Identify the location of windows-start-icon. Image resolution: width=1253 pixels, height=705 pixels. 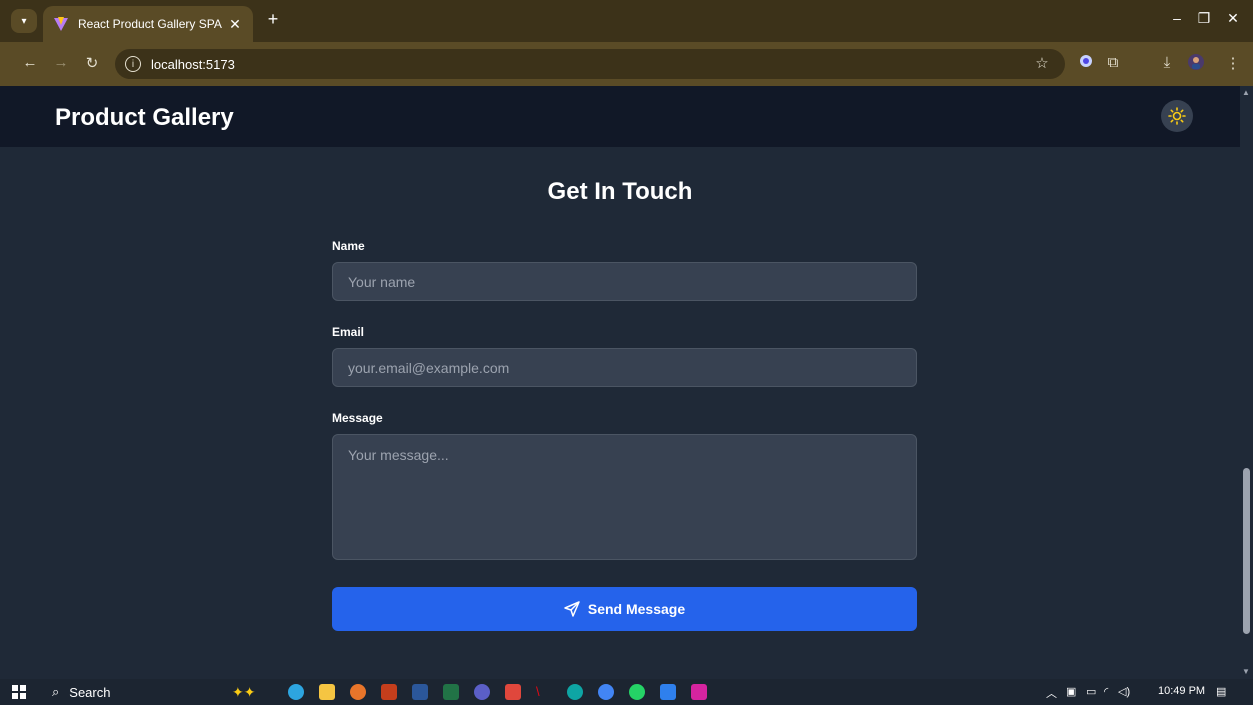
(19, 692).